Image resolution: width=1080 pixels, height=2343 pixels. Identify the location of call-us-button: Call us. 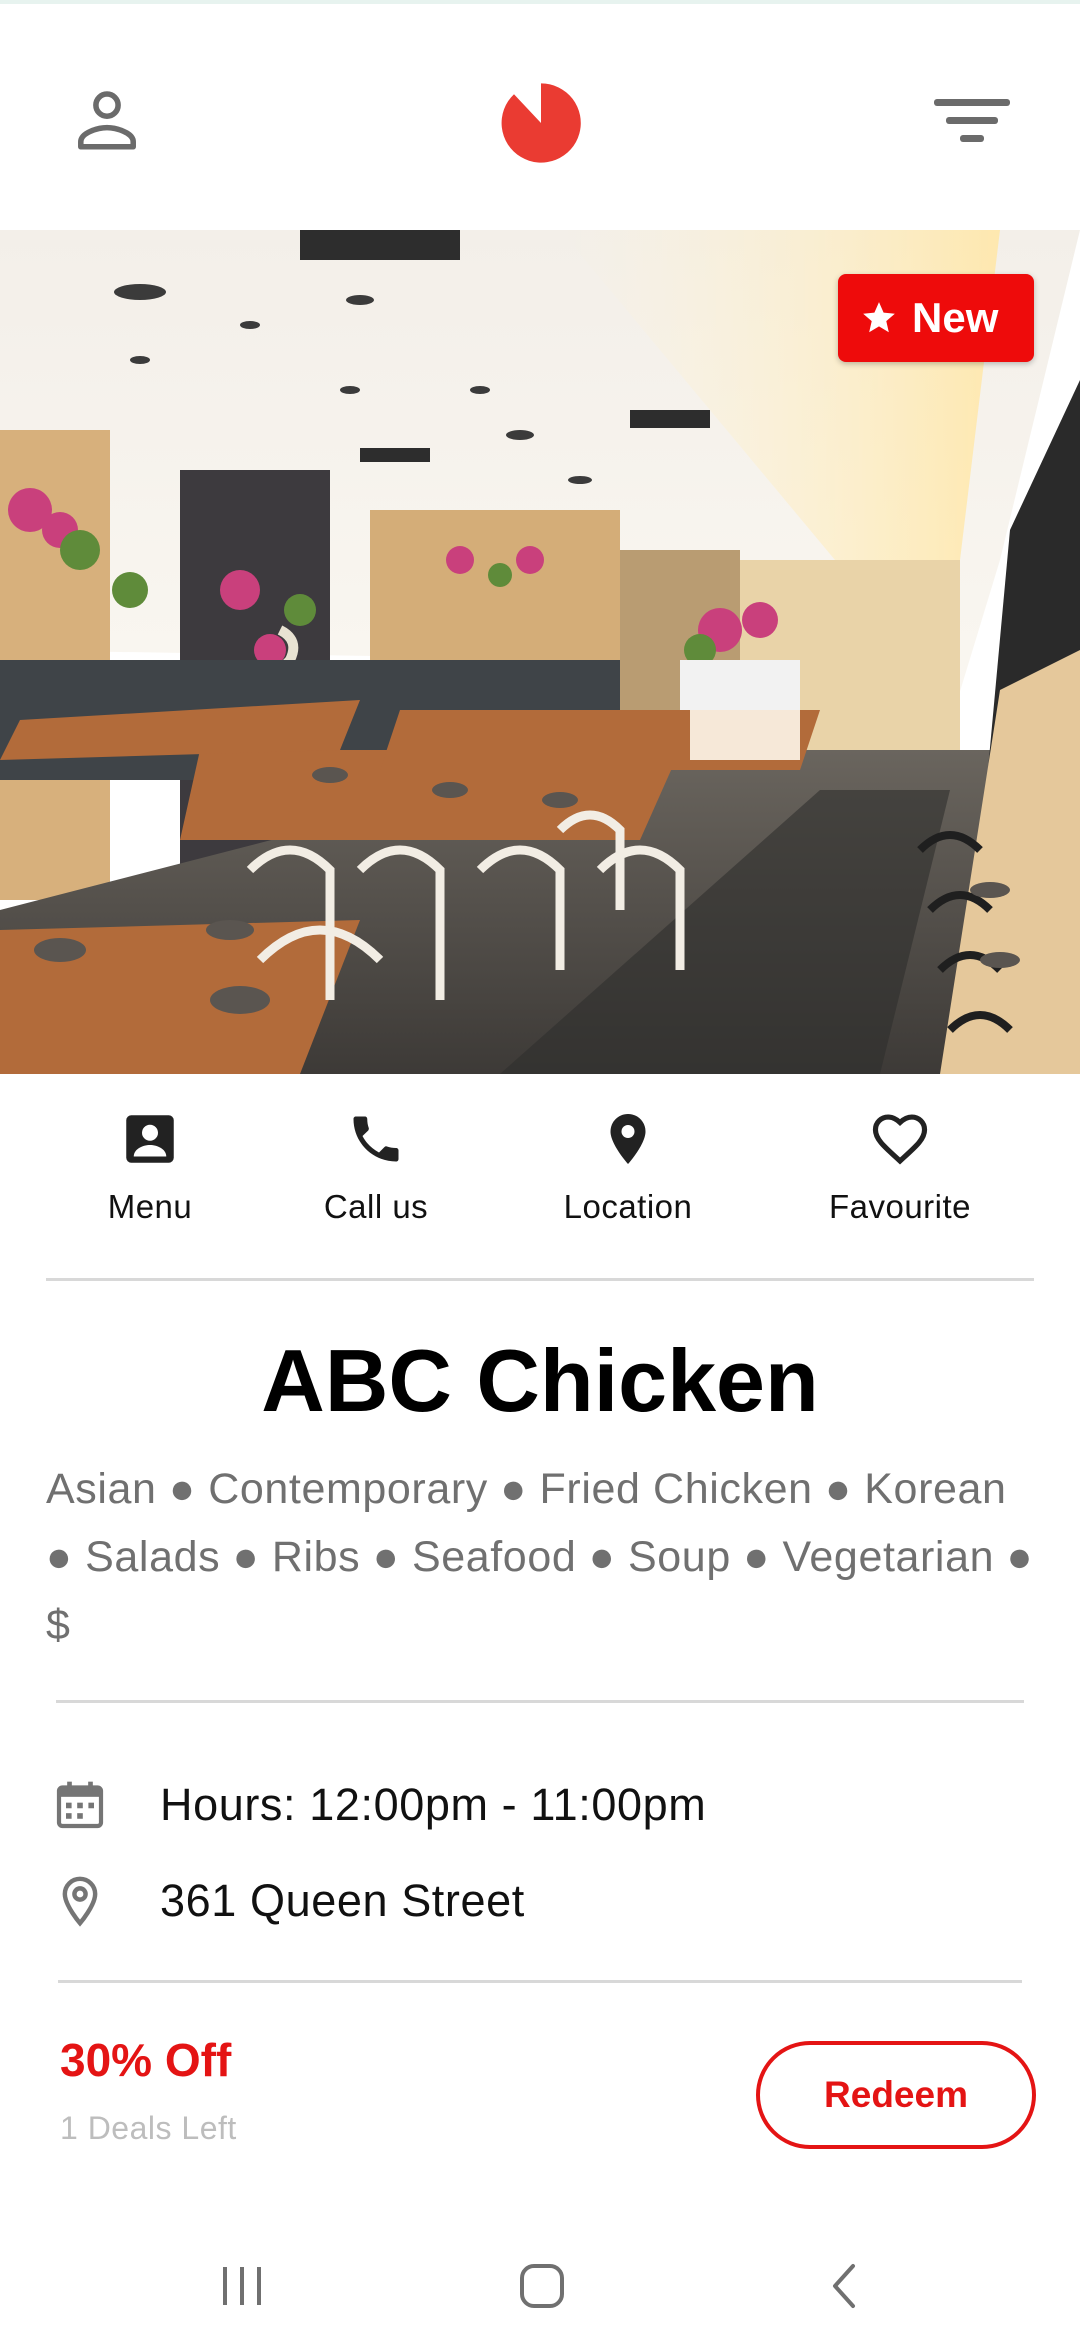
(376, 1165).